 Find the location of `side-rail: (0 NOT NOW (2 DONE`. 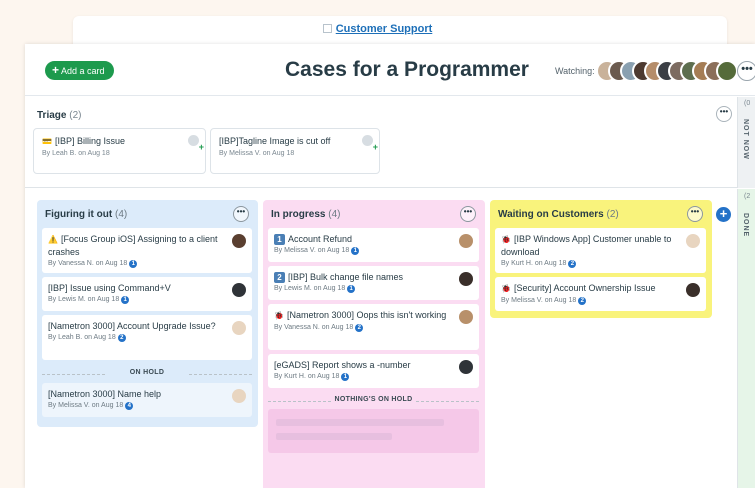

side-rail: (0 NOT NOW (2 DONE is located at coordinates (746, 292).